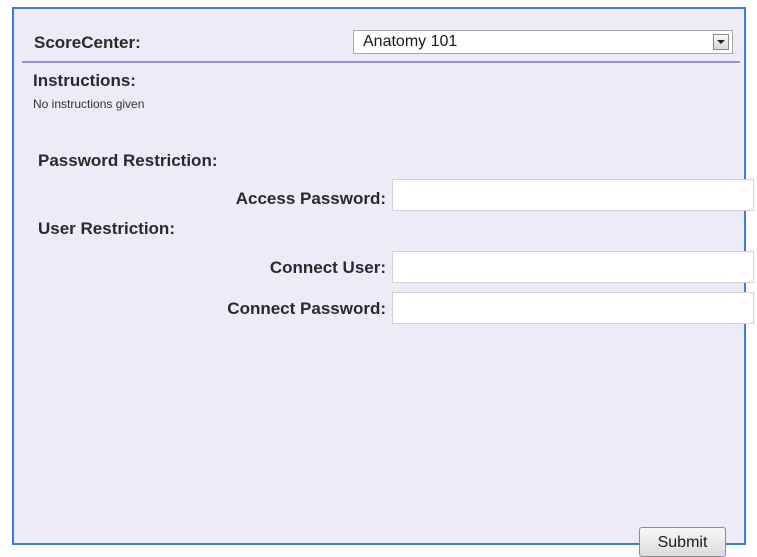 The image size is (757, 557). I want to click on scorecenter-label: ScoreCenter:, so click(87, 42).